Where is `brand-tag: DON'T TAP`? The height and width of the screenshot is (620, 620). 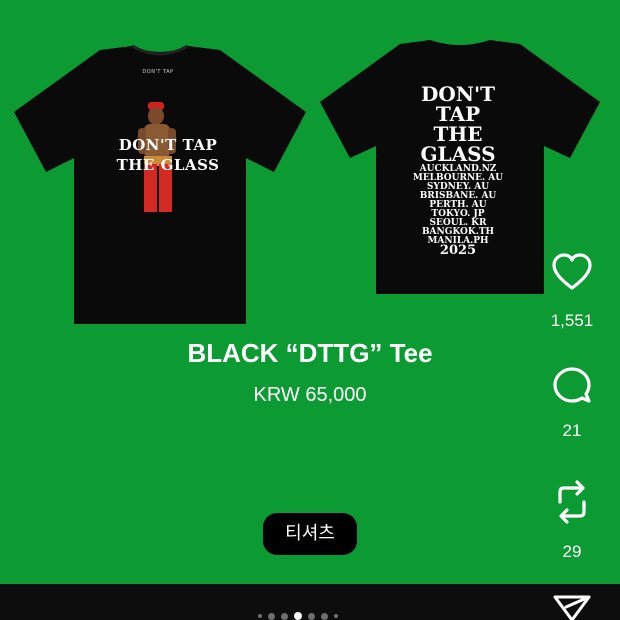 brand-tag: DON'T TAP is located at coordinates (158, 72).